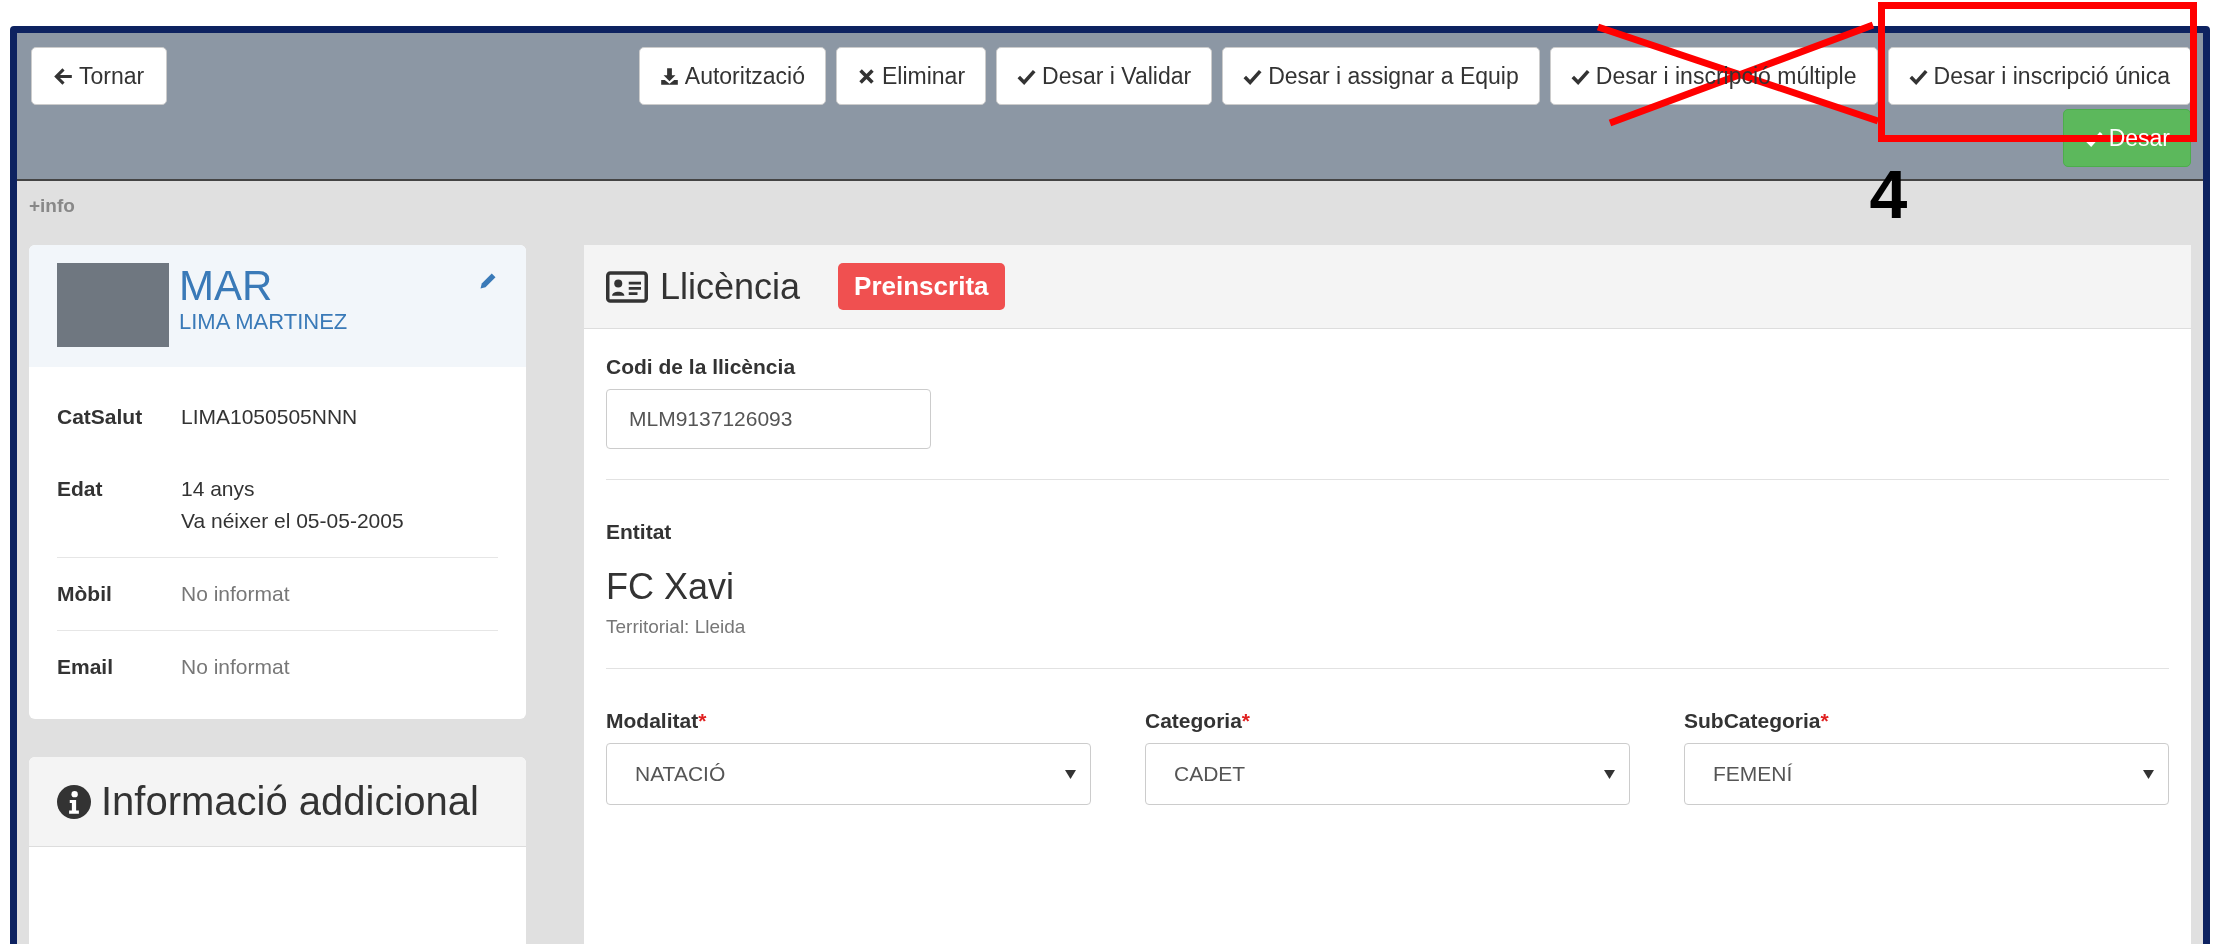 Image resolution: width=2218 pixels, height=944 pixels. Describe the element at coordinates (1926, 774) in the screenshot. I see `dropdown: FEMENÍ` at that location.